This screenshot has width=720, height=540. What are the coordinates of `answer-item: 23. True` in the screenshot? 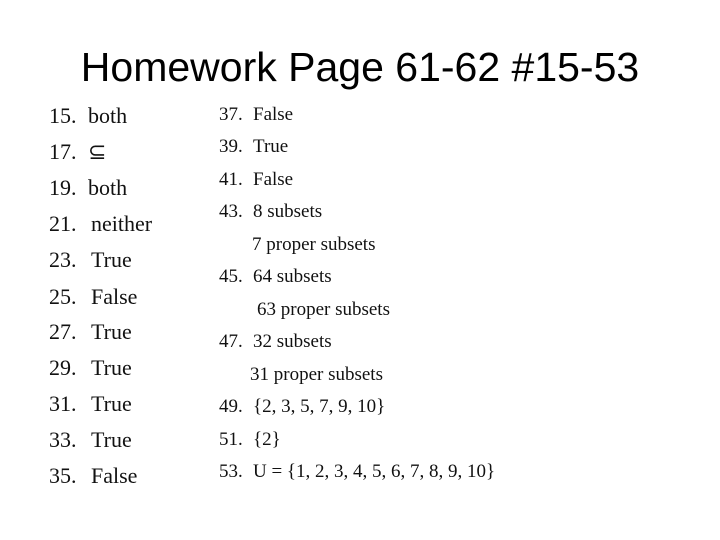 It's located at (90, 260).